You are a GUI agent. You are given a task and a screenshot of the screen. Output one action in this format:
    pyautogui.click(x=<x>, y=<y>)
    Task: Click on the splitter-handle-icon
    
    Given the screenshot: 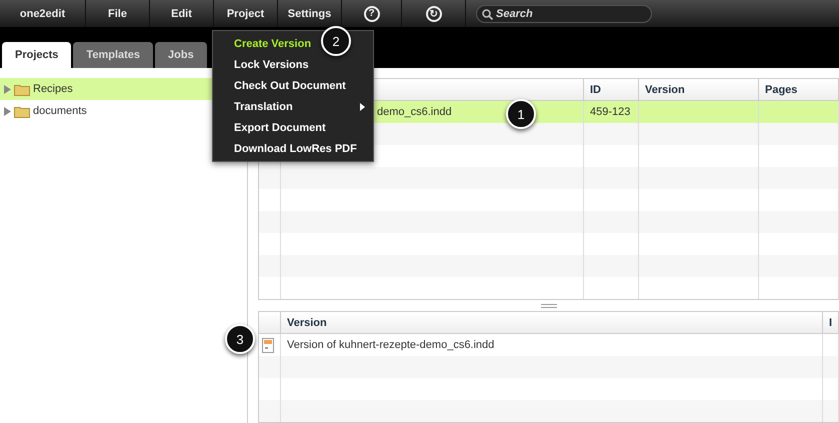 What is the action you would take?
    pyautogui.click(x=548, y=306)
    